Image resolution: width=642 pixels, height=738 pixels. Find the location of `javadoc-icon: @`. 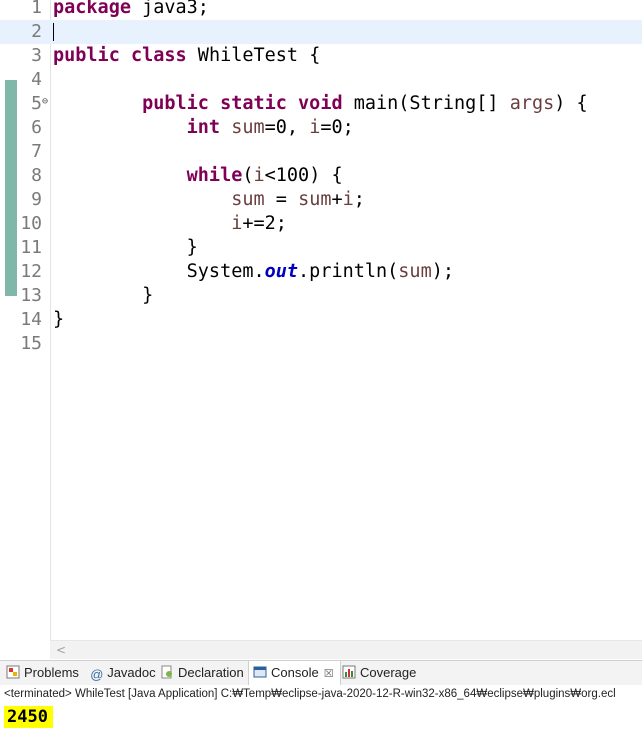

javadoc-icon: @ is located at coordinates (97, 674).